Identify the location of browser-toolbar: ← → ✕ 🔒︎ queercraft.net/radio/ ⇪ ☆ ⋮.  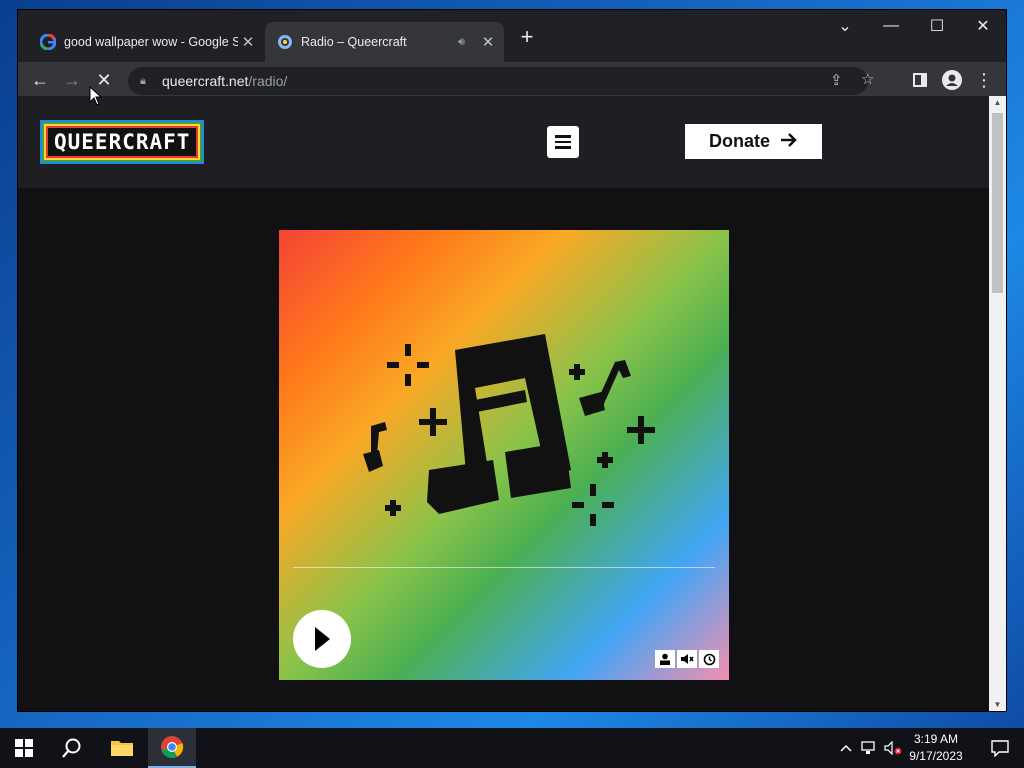
(512, 80).